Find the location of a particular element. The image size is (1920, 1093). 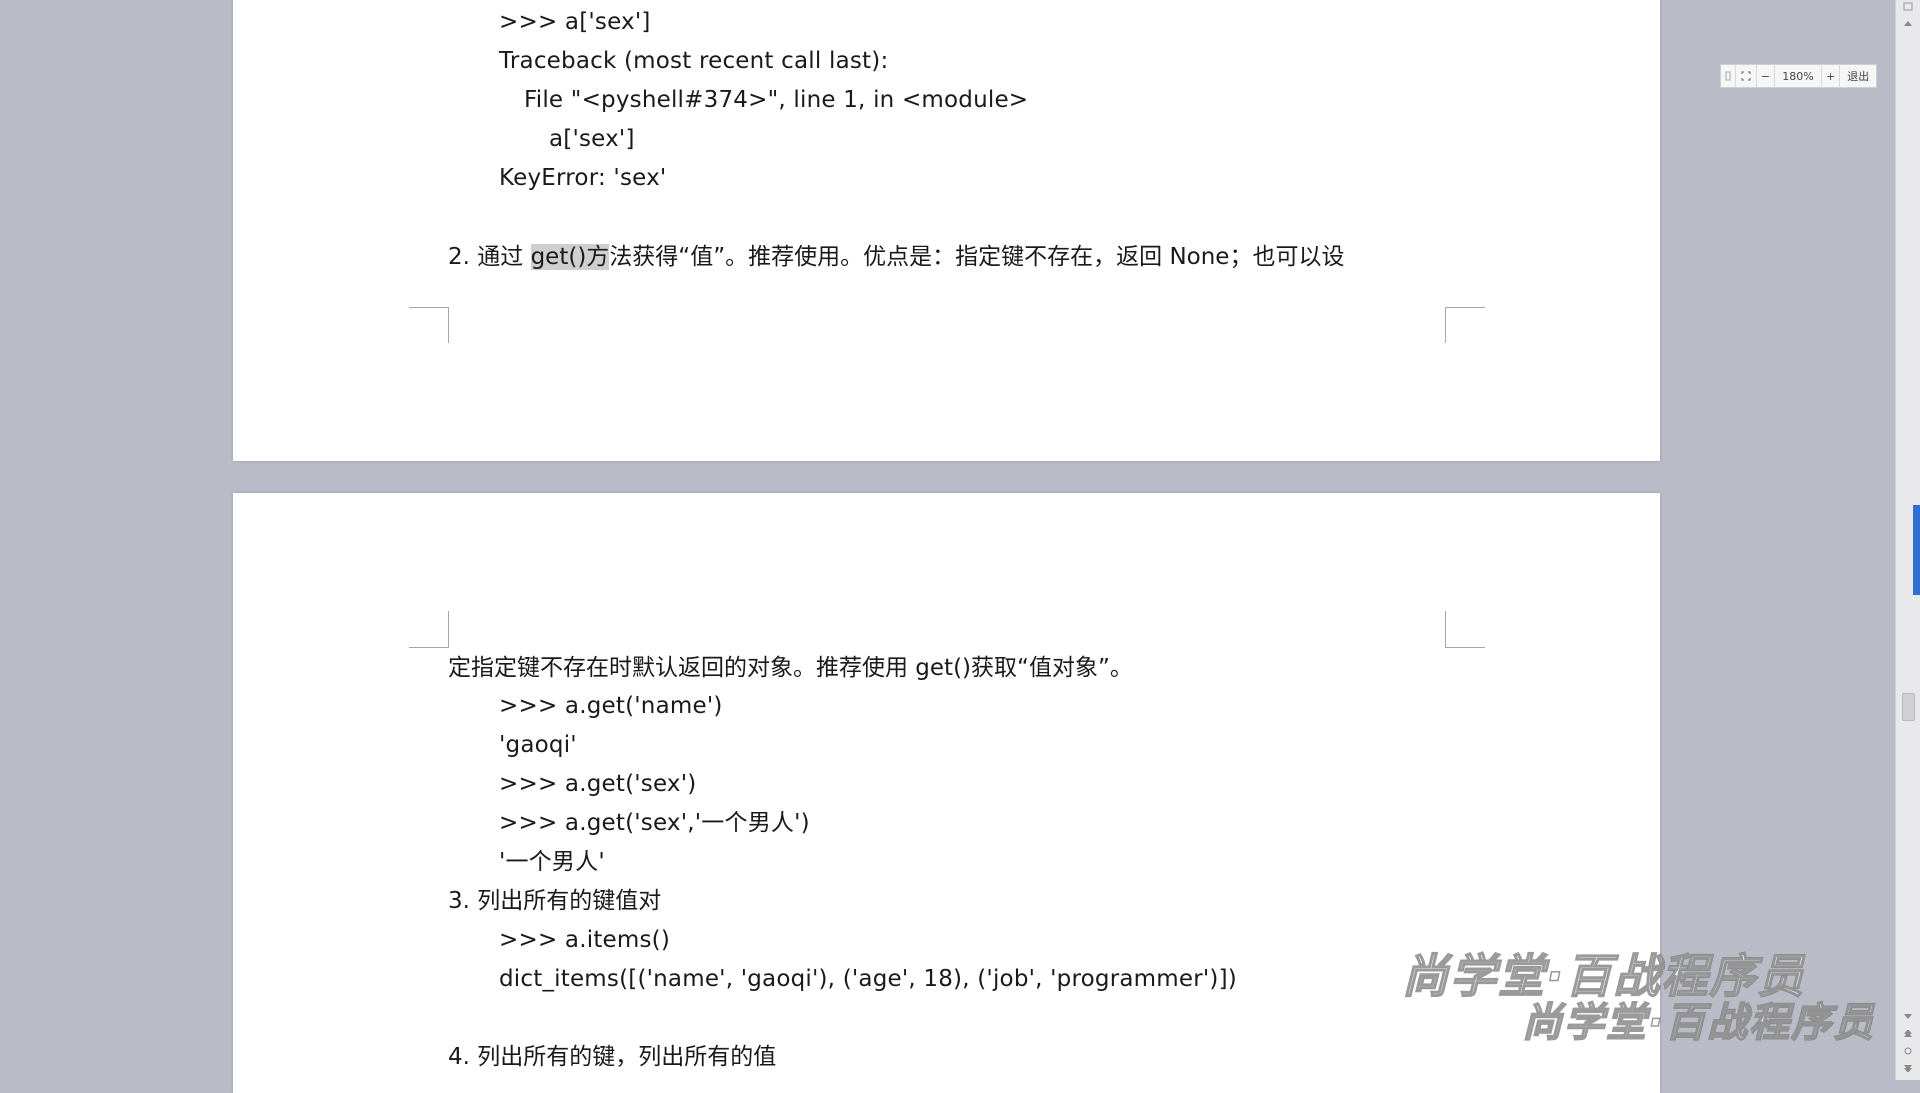

list-item-3: 3. 列出所有的键值对 is located at coordinates (554, 901).